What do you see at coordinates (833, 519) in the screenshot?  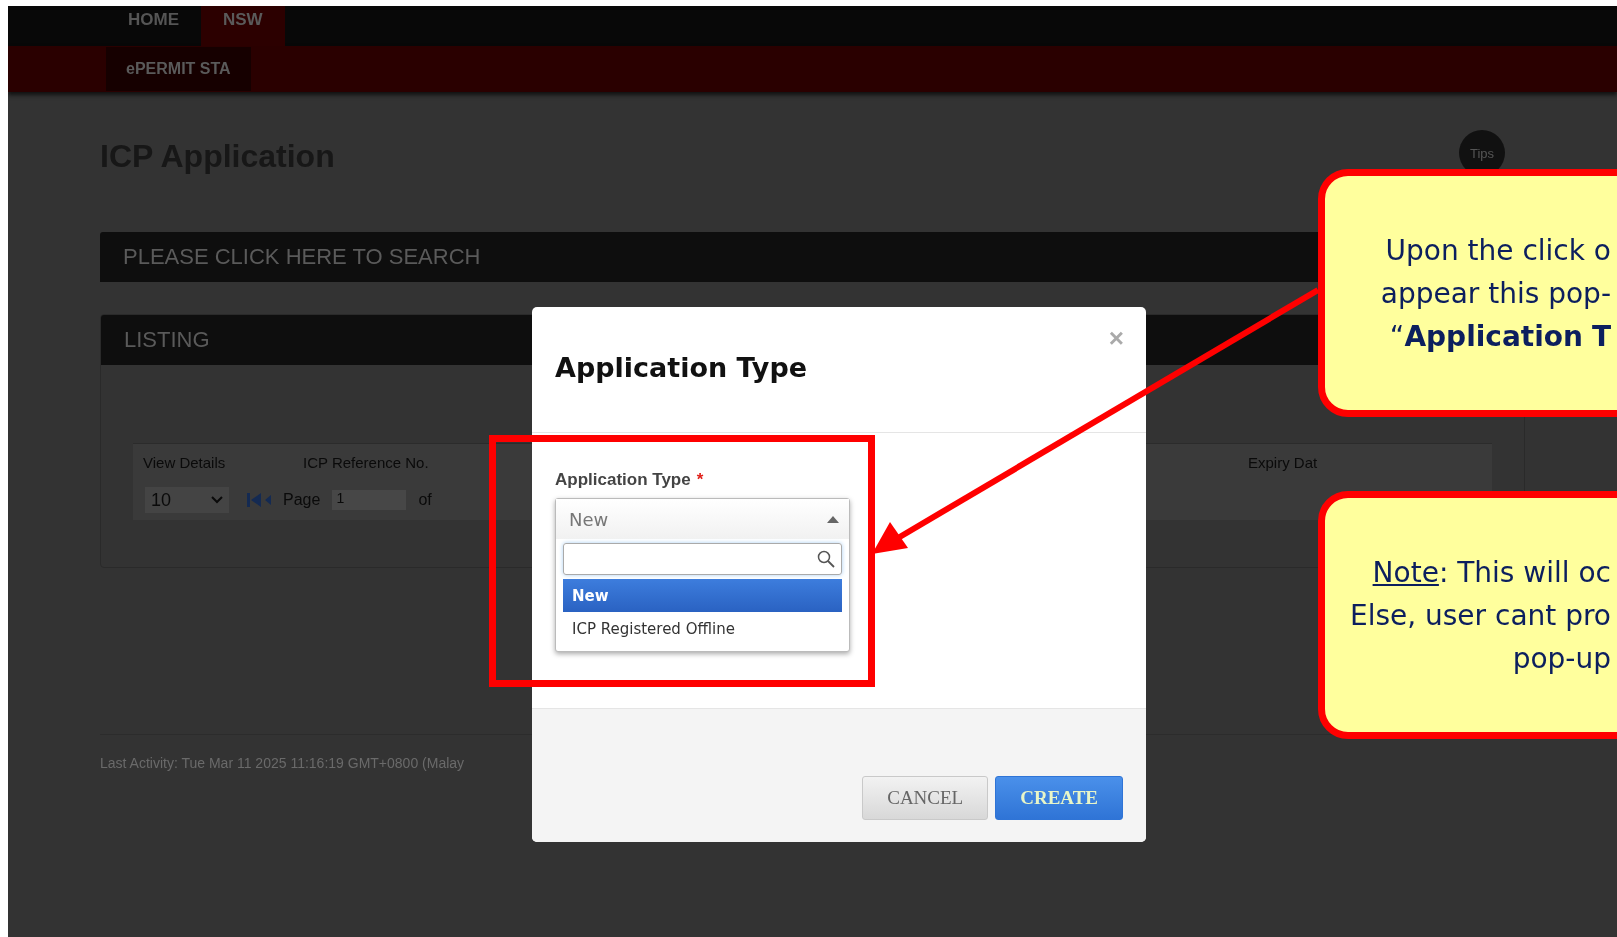 I see `caret-up-icon` at bounding box center [833, 519].